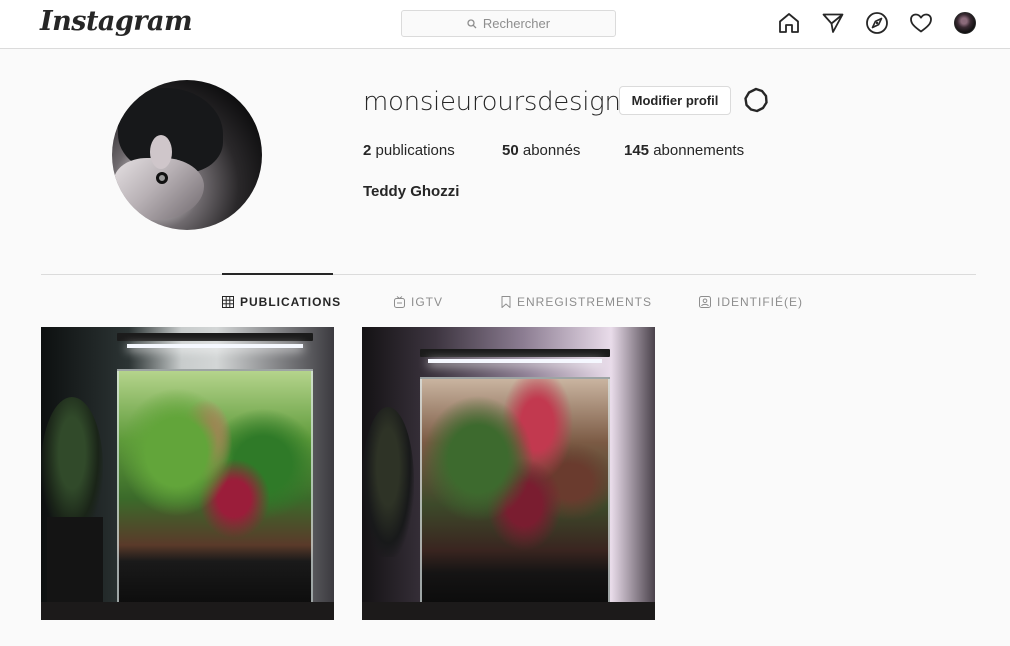 The height and width of the screenshot is (646, 1010). I want to click on search-placeholder: Rechercher, so click(516, 23).